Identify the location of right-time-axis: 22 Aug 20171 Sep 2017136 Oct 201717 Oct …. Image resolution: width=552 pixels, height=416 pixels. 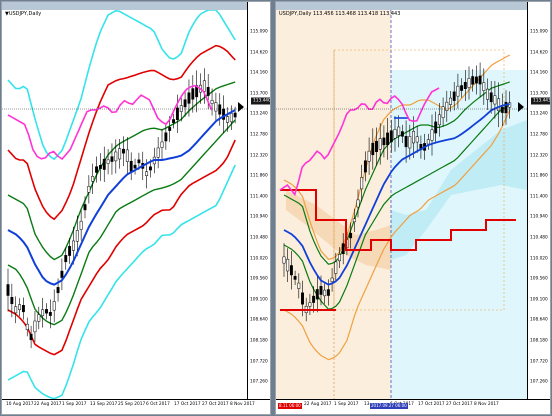
(413, 406).